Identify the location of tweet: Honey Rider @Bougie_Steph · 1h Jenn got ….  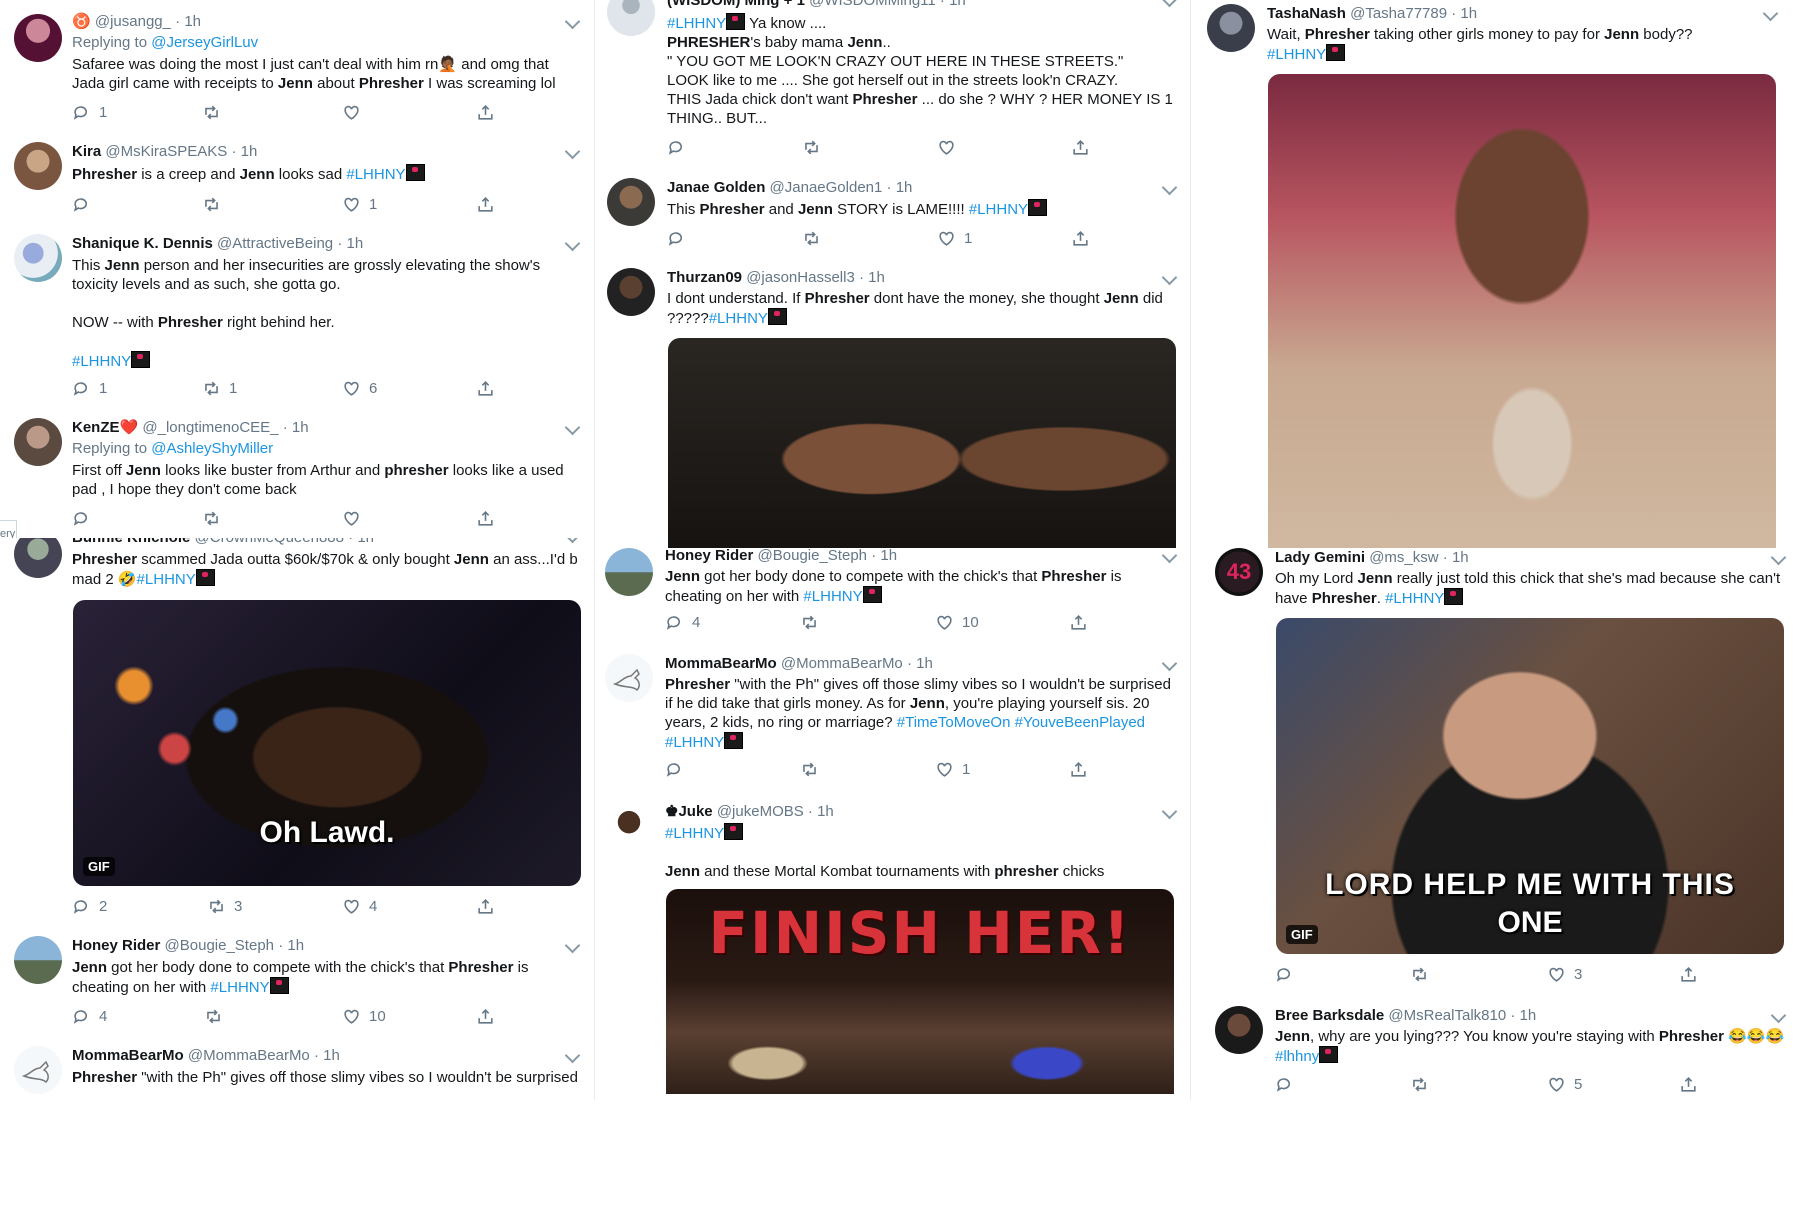
(893, 596).